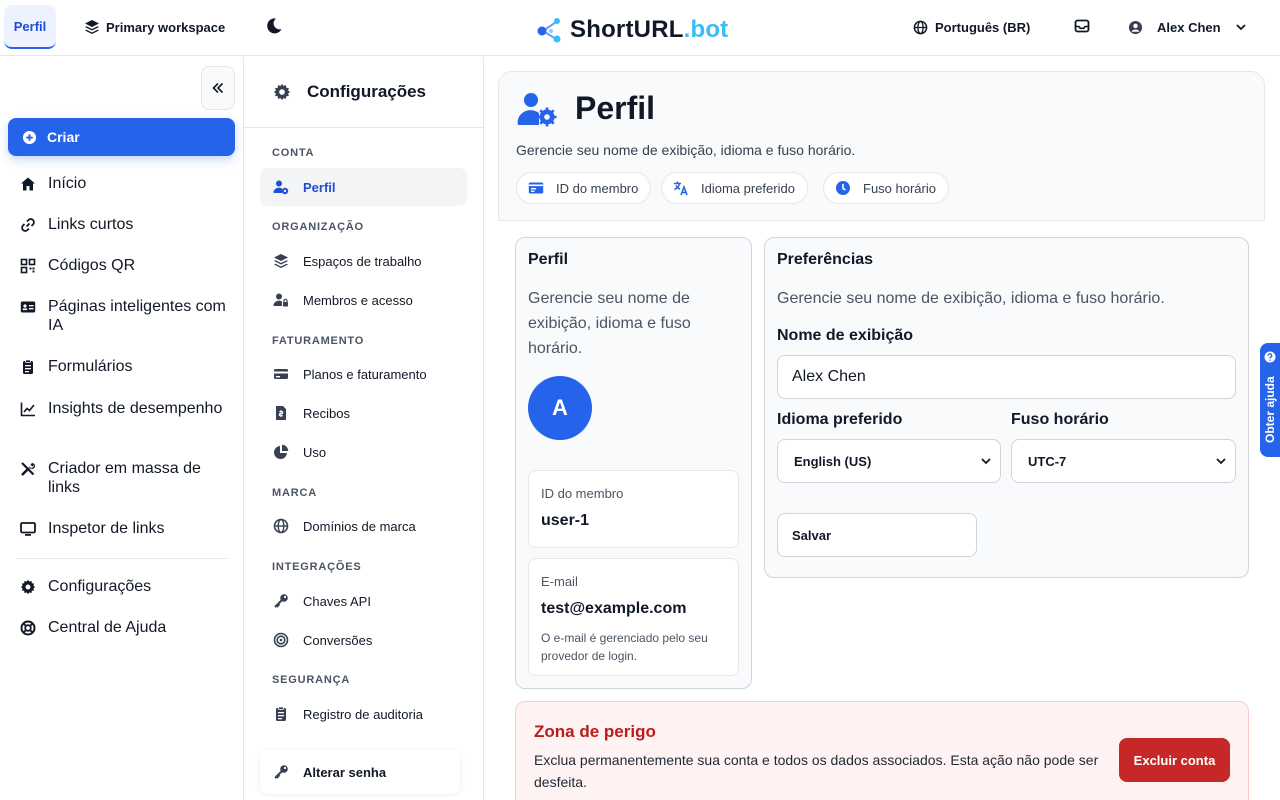 The height and width of the screenshot is (800, 1280). What do you see at coordinates (28, 469) in the screenshot?
I see `tools-icon` at bounding box center [28, 469].